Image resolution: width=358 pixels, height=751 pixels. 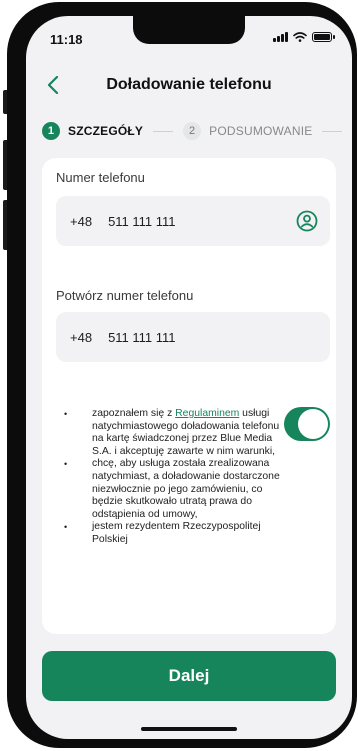 What do you see at coordinates (141, 337) in the screenshot?
I see `phone-confirm-value: 511 111 111` at bounding box center [141, 337].